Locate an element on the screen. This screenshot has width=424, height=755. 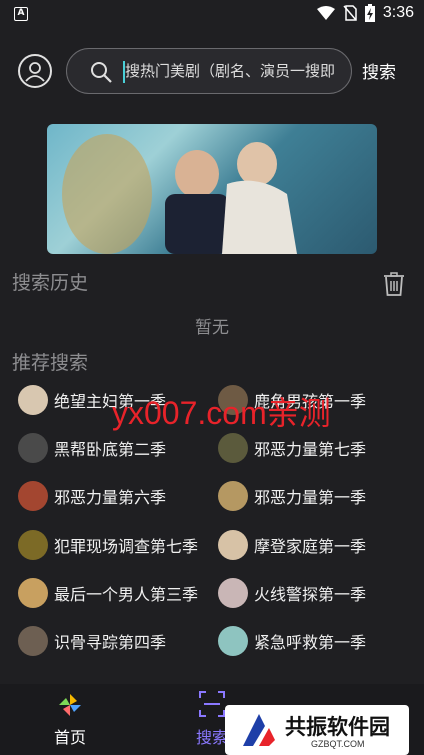
top-bar: 搜索 is located at coordinates (212, 71).